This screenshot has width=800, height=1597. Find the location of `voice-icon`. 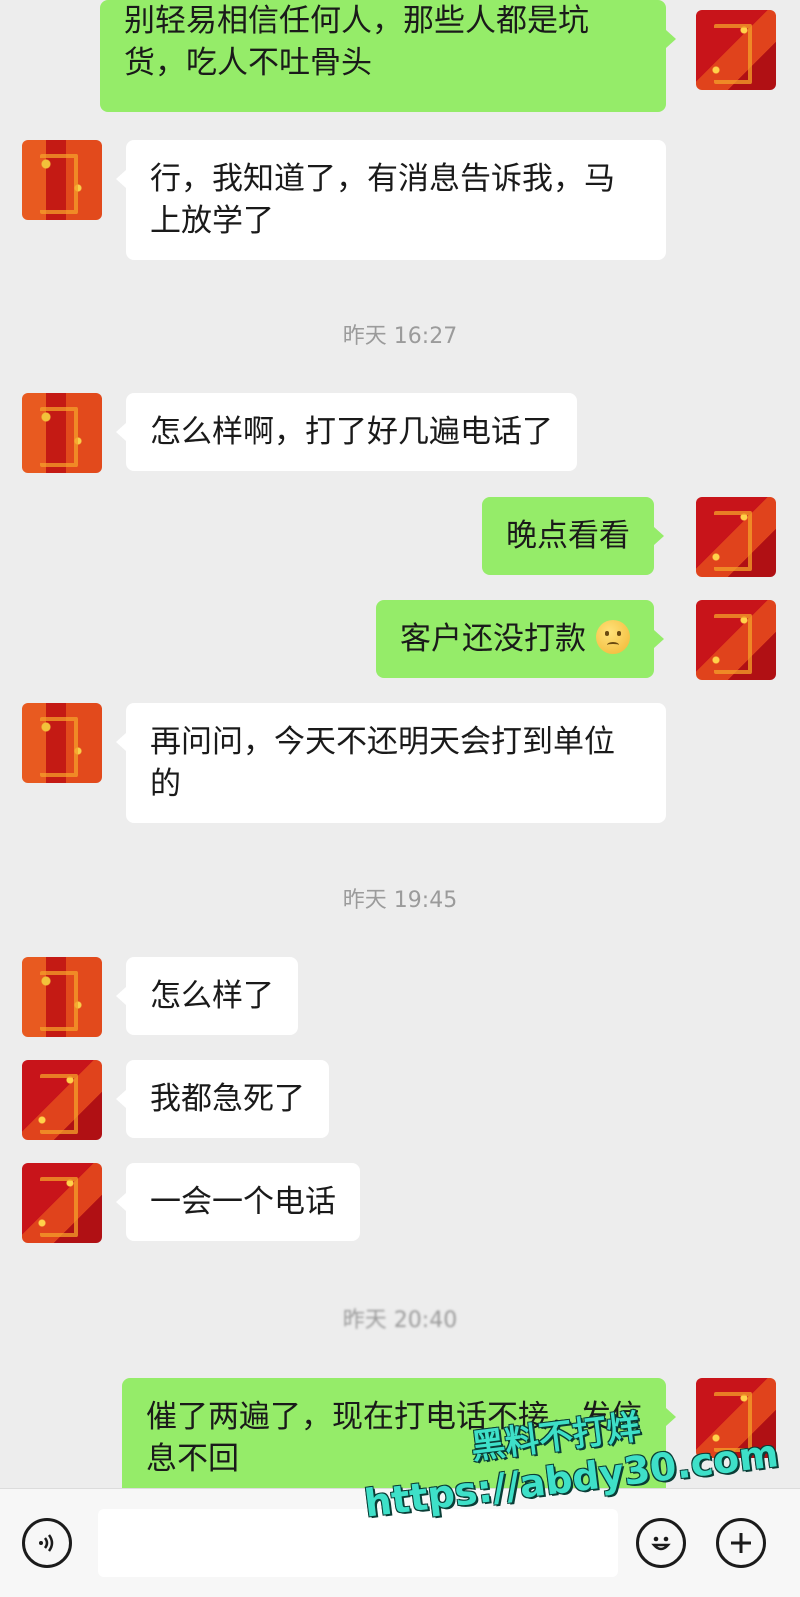

voice-icon is located at coordinates (47, 1543).